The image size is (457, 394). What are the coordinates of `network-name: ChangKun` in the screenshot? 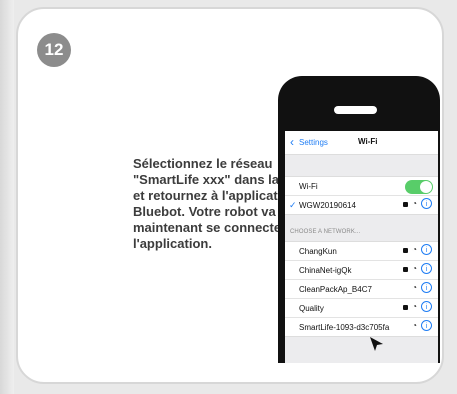 It's located at (318, 251).